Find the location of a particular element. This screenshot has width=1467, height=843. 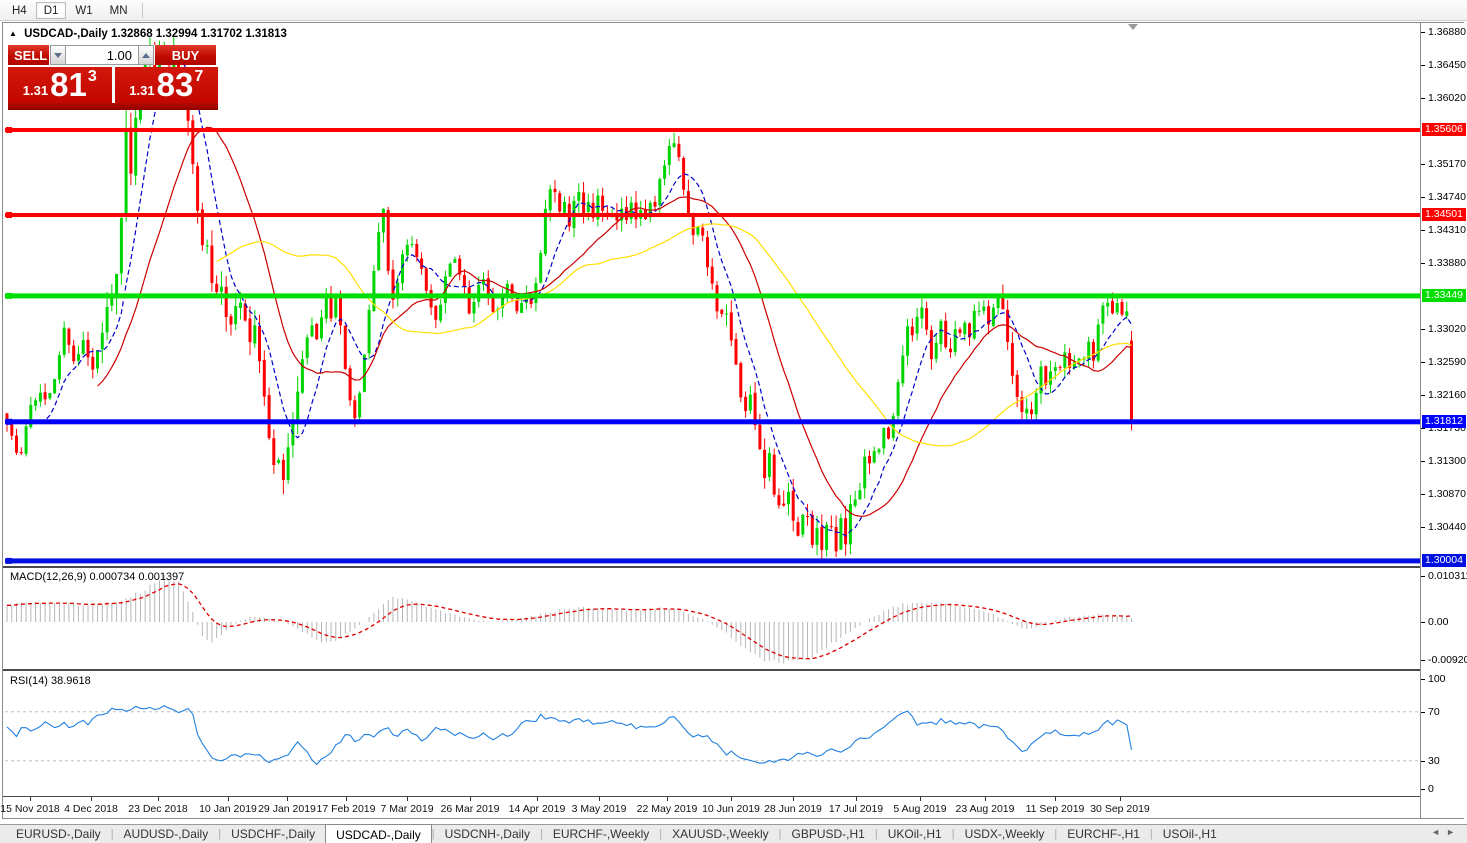

date-label: 26 Mar 2019 is located at coordinates (470, 809).